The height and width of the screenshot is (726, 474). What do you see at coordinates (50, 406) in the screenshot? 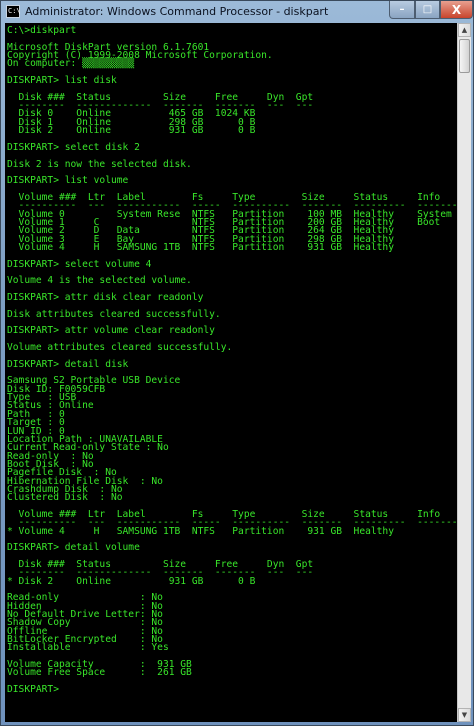
I see `console-line: Status : Online` at bounding box center [50, 406].